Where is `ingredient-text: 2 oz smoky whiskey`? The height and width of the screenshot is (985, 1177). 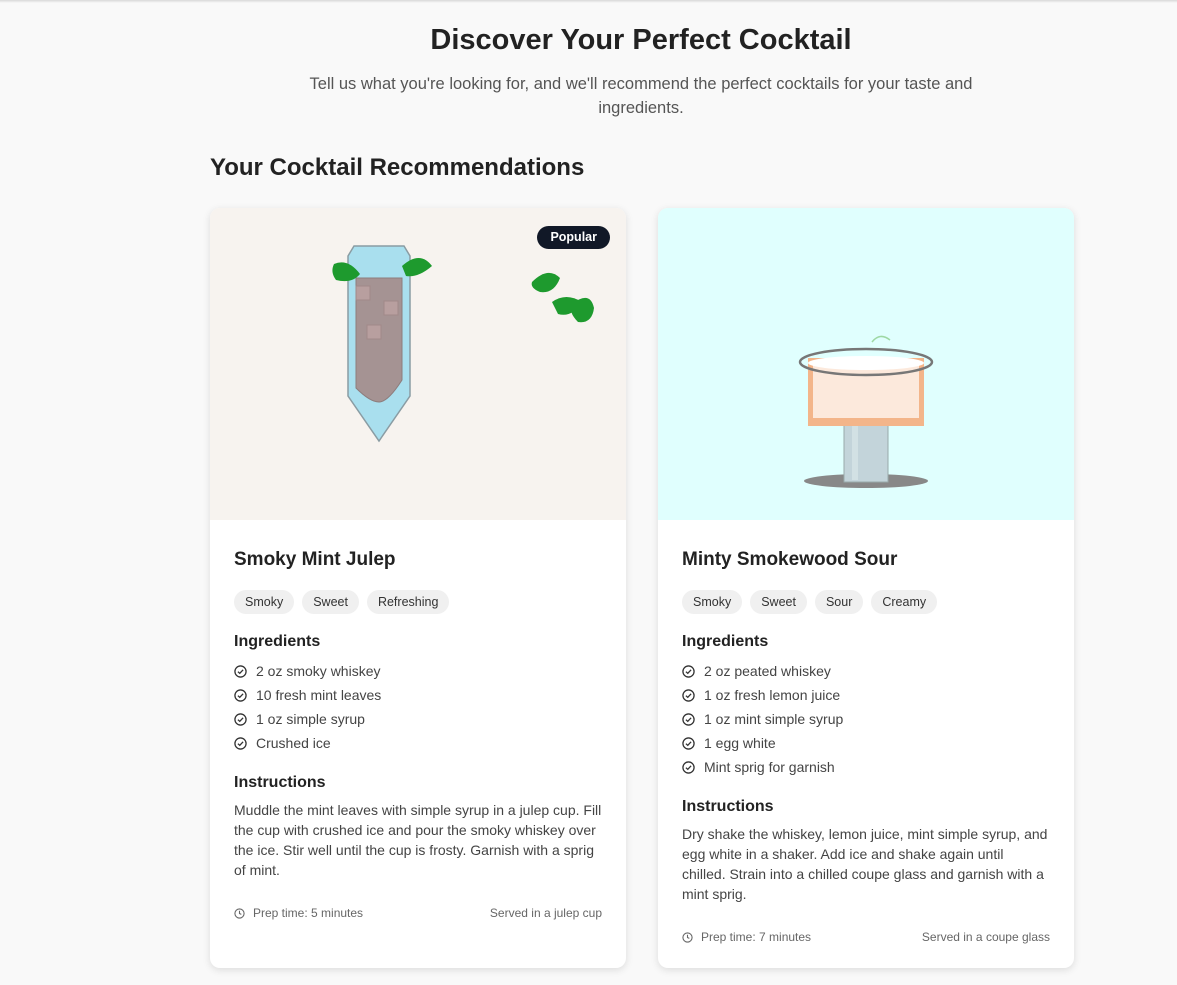
ingredient-text: 2 oz smoky whiskey is located at coordinates (318, 671).